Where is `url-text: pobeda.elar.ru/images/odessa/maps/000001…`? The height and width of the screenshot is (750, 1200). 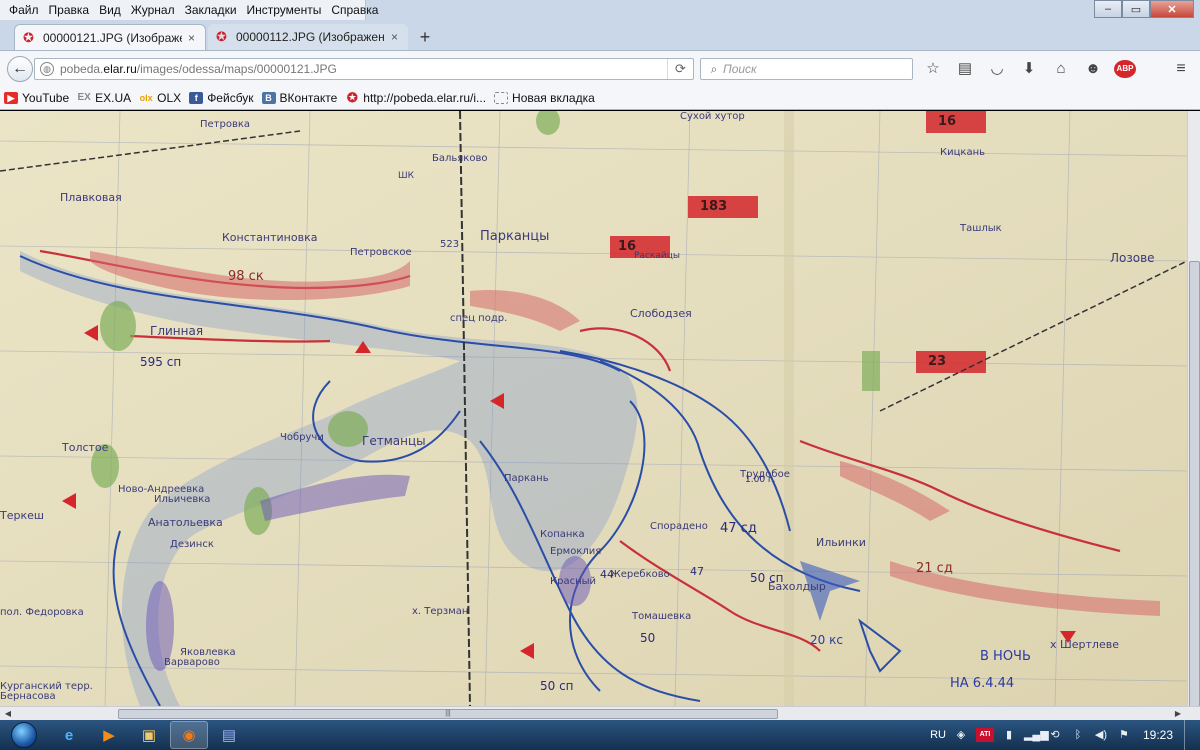 url-text: pobeda.elar.ru/images/odessa/maps/000001… is located at coordinates (363, 69).